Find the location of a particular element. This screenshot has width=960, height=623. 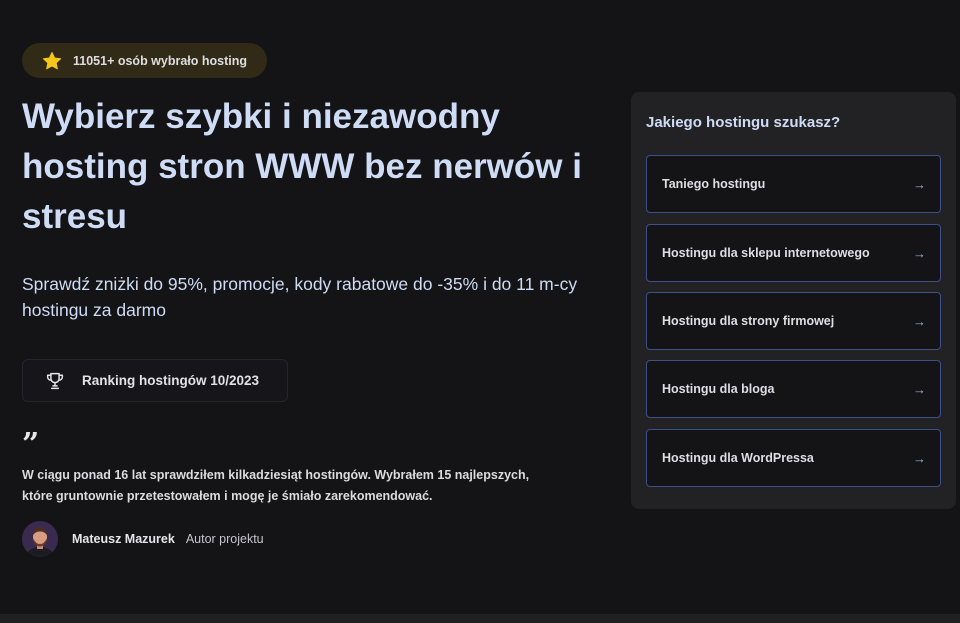

option-company-hosting: Hostingu dla strony firmowej → is located at coordinates (793, 321).